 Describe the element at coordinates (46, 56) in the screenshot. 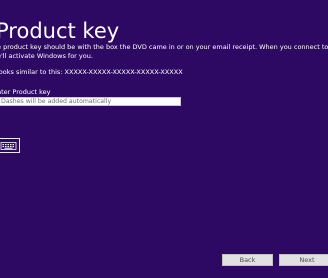

I see `description-line-2: e'll activate Windows for you.` at that location.